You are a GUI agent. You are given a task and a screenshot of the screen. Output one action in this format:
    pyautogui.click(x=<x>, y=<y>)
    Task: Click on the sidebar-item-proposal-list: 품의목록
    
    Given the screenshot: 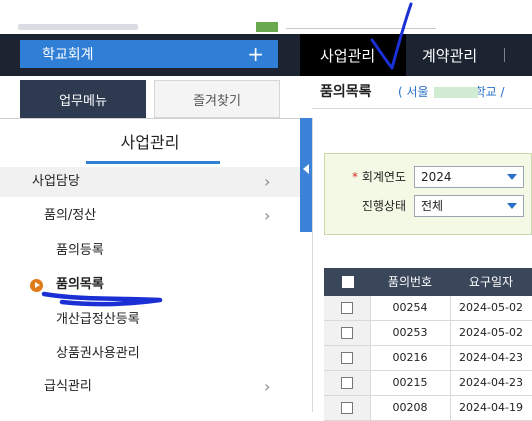 What is the action you would take?
    pyautogui.click(x=80, y=285)
    